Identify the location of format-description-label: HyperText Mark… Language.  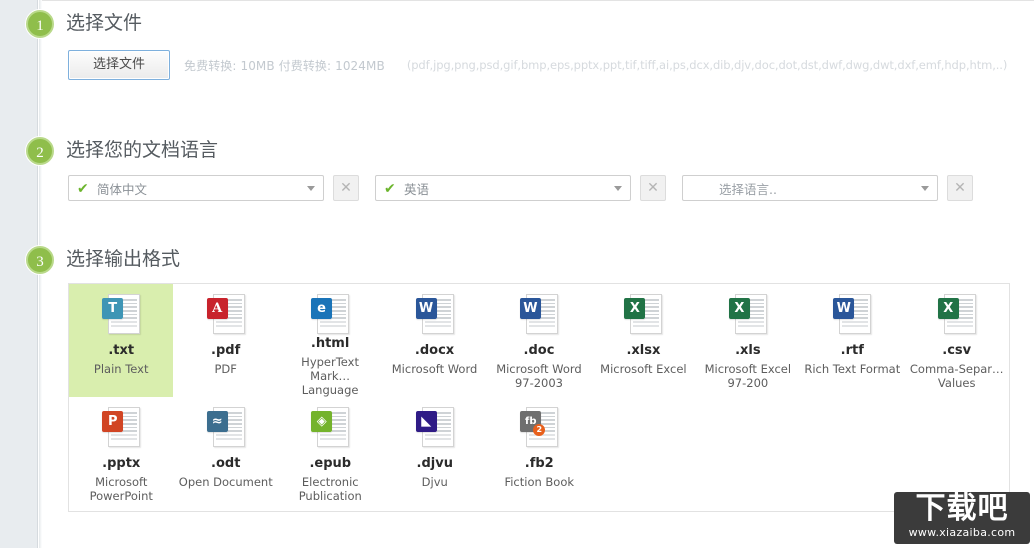
(330, 376).